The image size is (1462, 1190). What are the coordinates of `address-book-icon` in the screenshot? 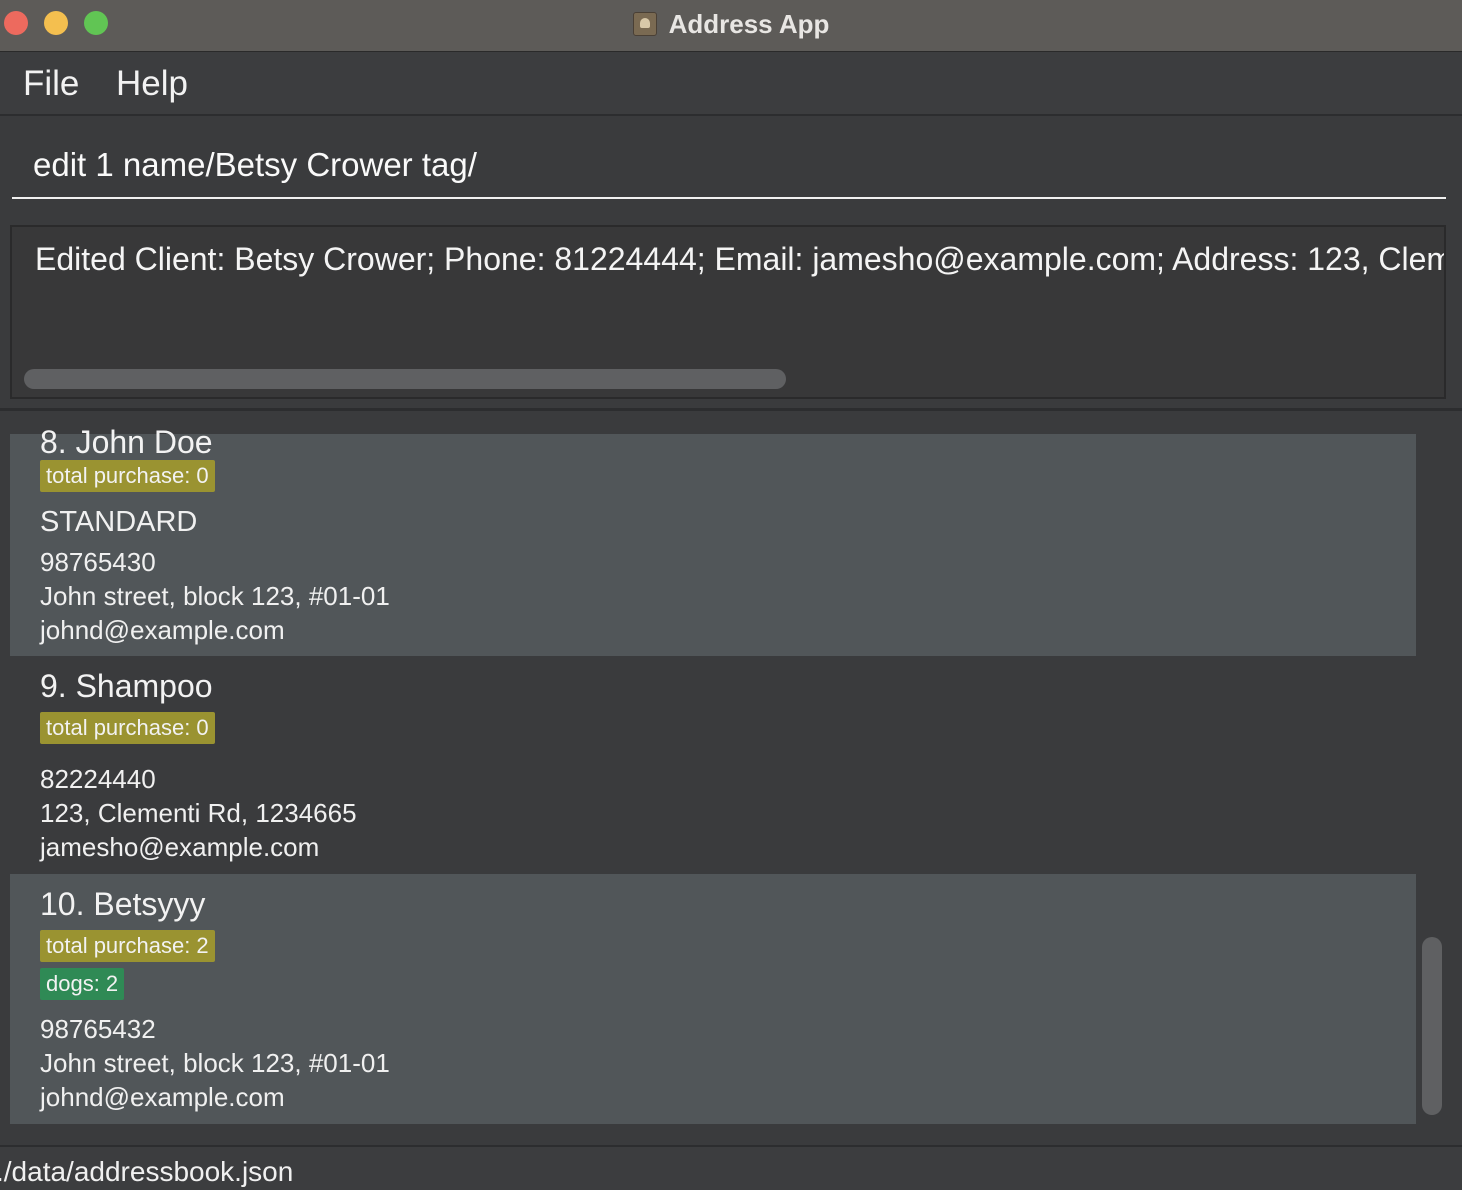 It's located at (644, 24).